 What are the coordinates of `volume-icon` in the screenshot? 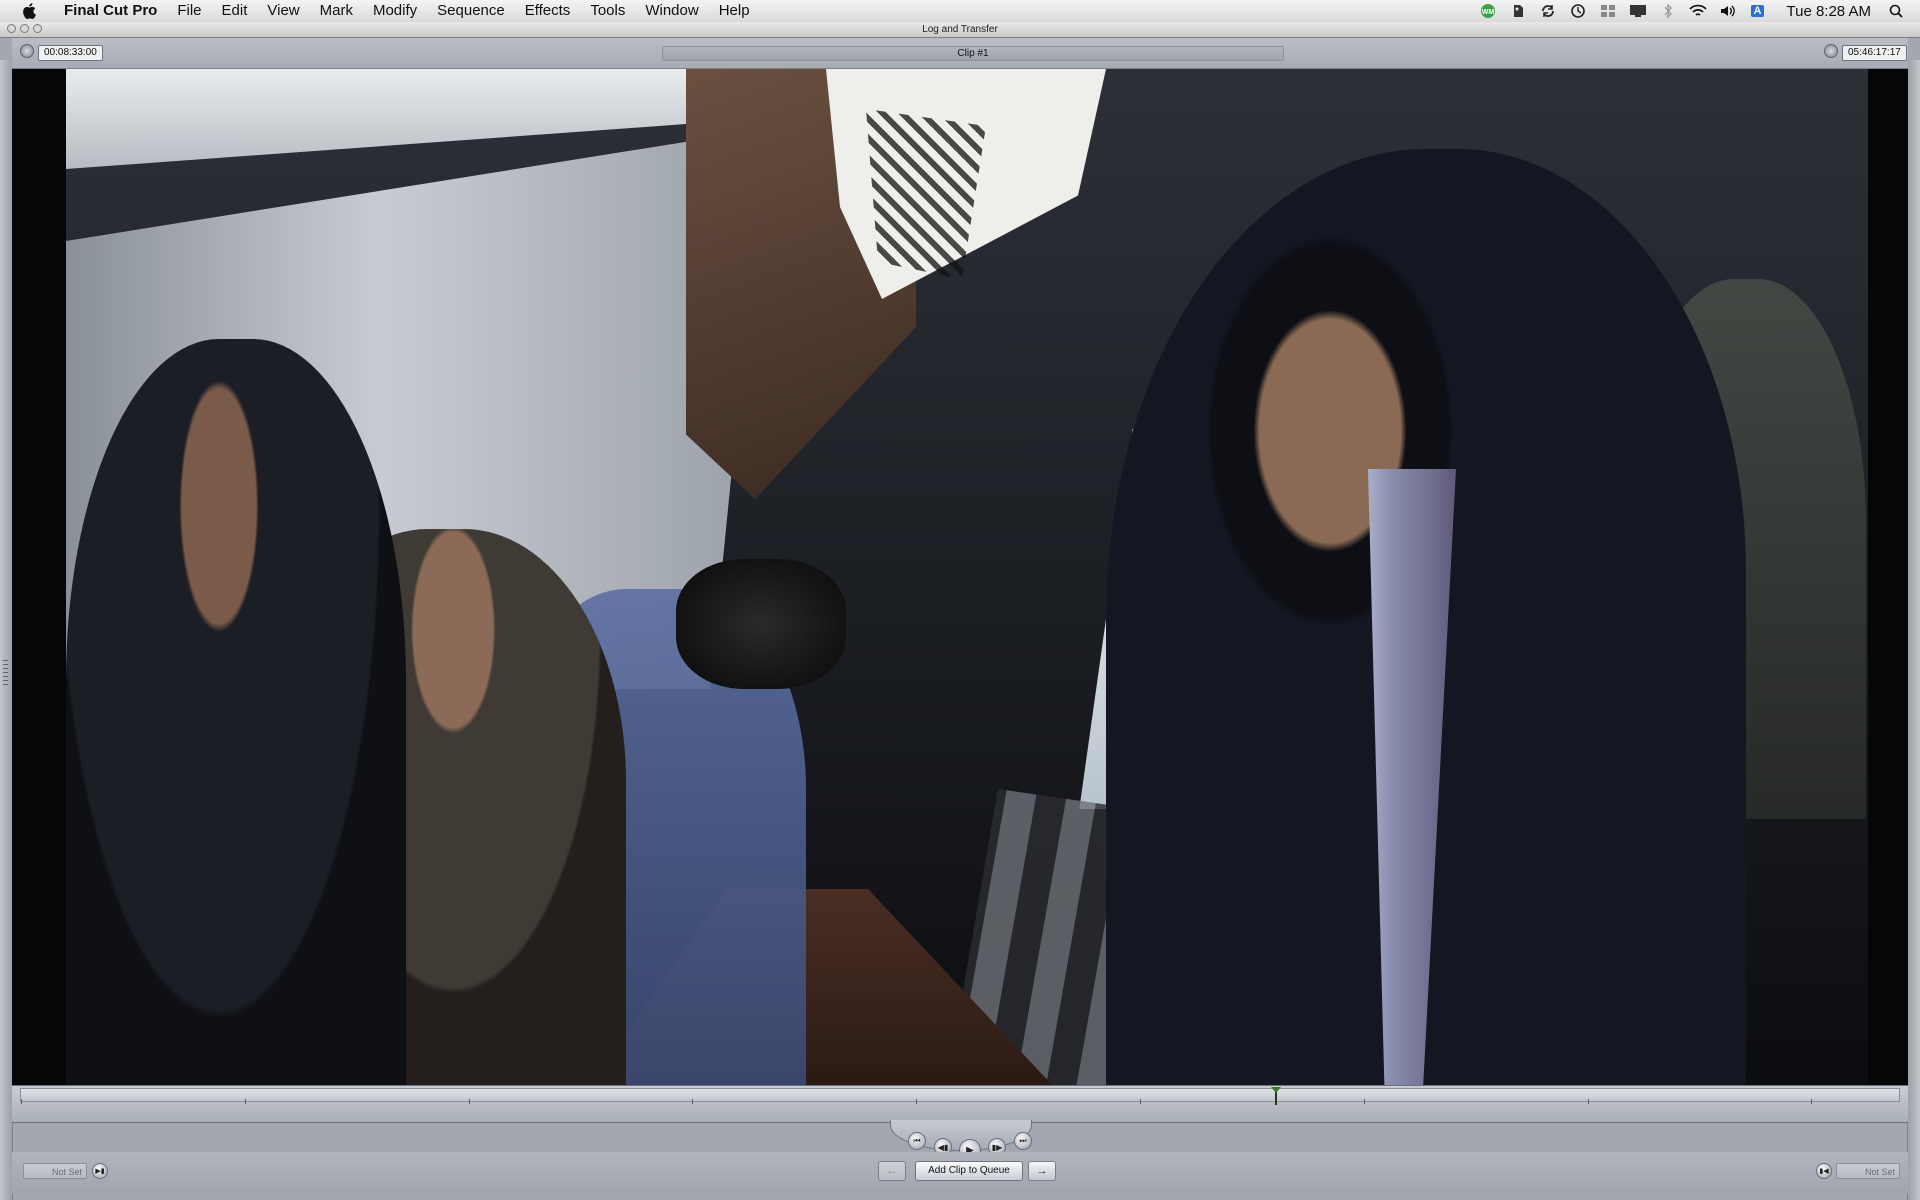 It's located at (1728, 11).